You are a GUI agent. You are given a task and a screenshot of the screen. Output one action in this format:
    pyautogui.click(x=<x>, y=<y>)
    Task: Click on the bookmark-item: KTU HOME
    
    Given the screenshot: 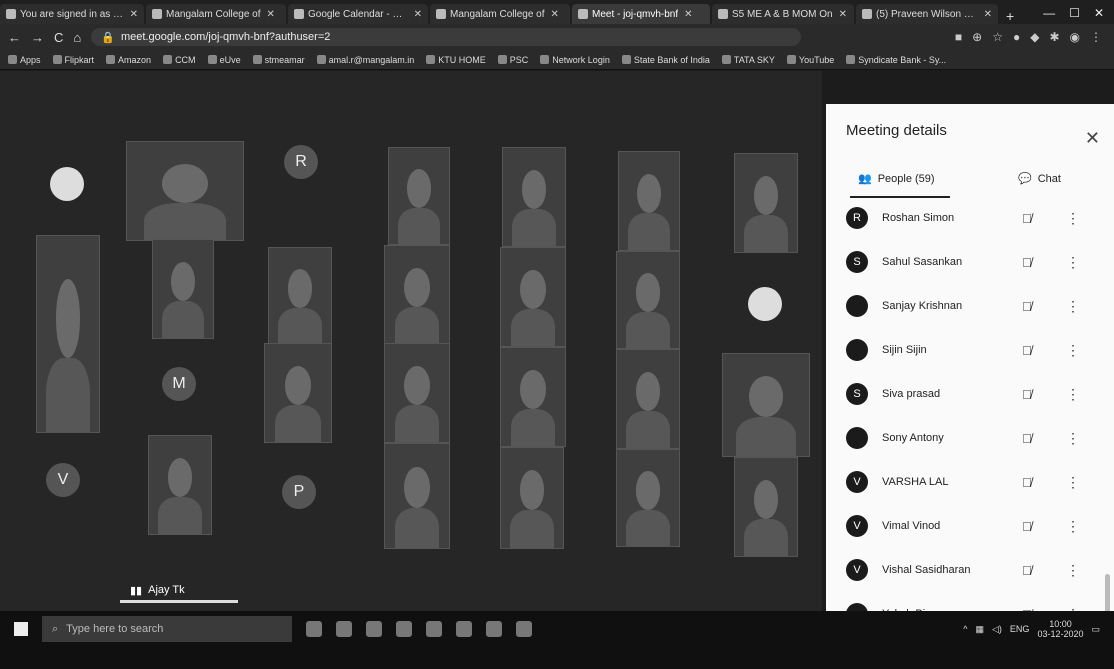 What is the action you would take?
    pyautogui.click(x=456, y=60)
    